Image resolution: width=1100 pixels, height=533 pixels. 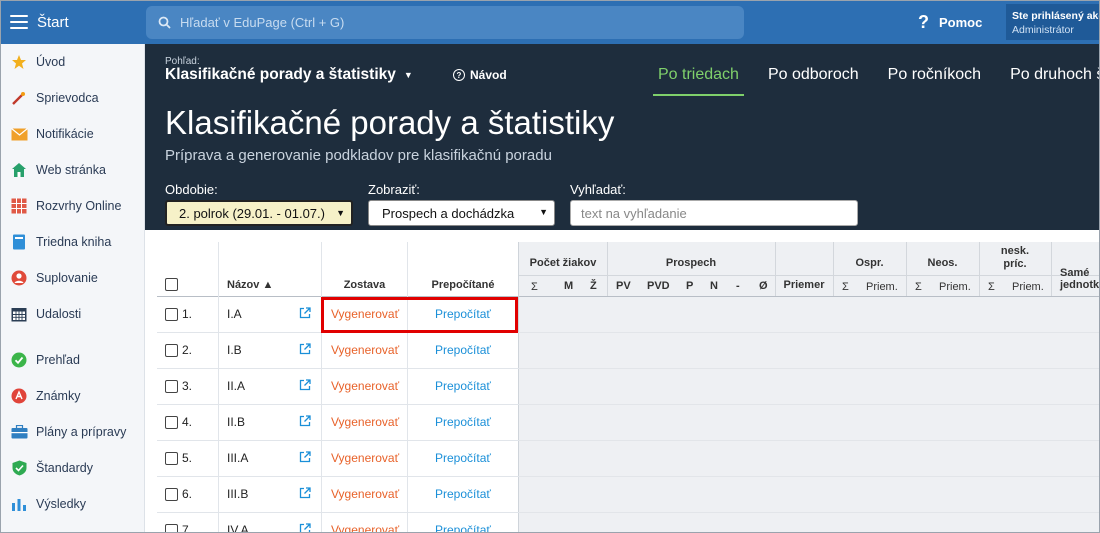 I want to click on sidebar-item-rozvrhy: Rozvrhy Online, so click(x=72, y=206).